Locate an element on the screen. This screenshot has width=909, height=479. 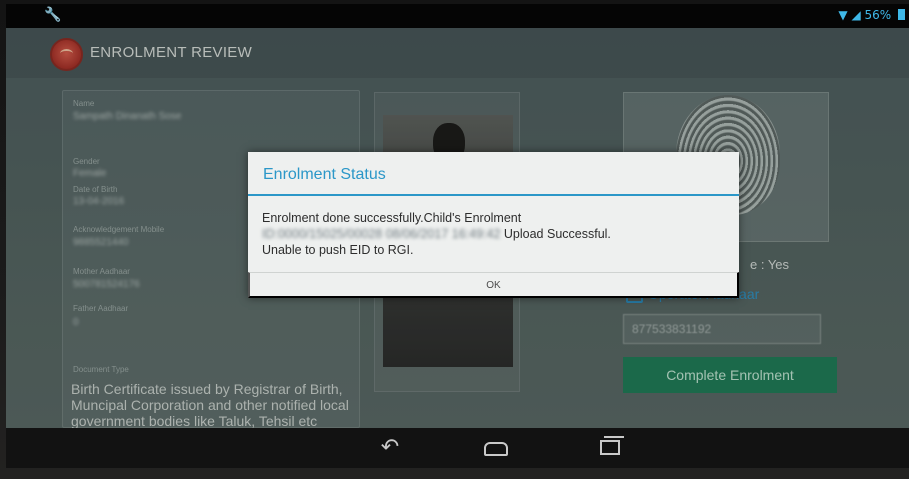
navigation-bar: ↶ is located at coordinates (457, 448).